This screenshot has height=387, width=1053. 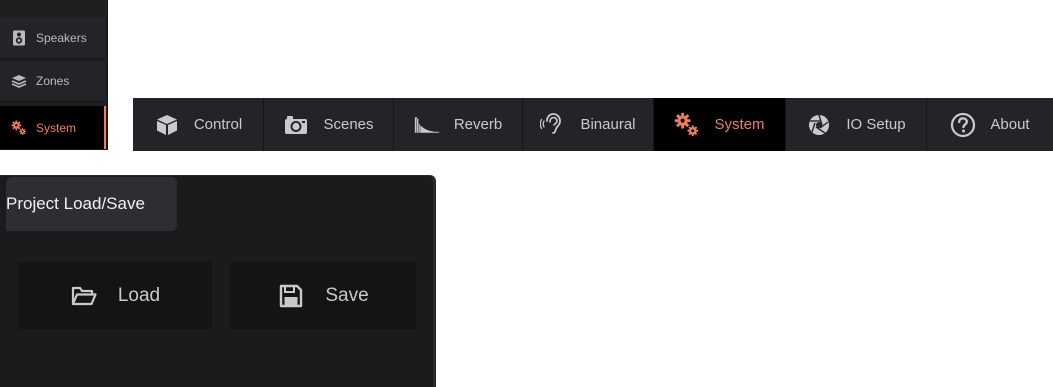 I want to click on tab-label: Binaural, so click(x=608, y=124).